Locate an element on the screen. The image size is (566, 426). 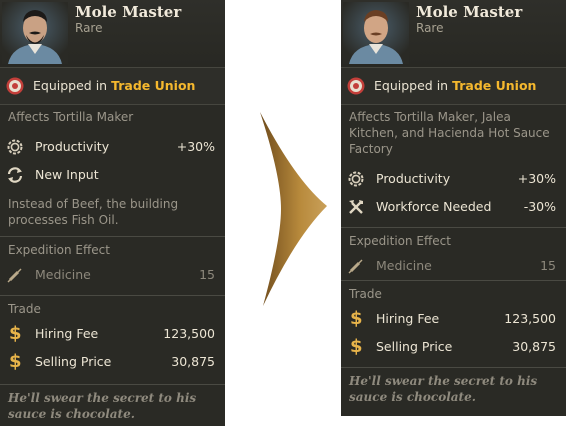
effect-label: New Input is located at coordinates (67, 174).